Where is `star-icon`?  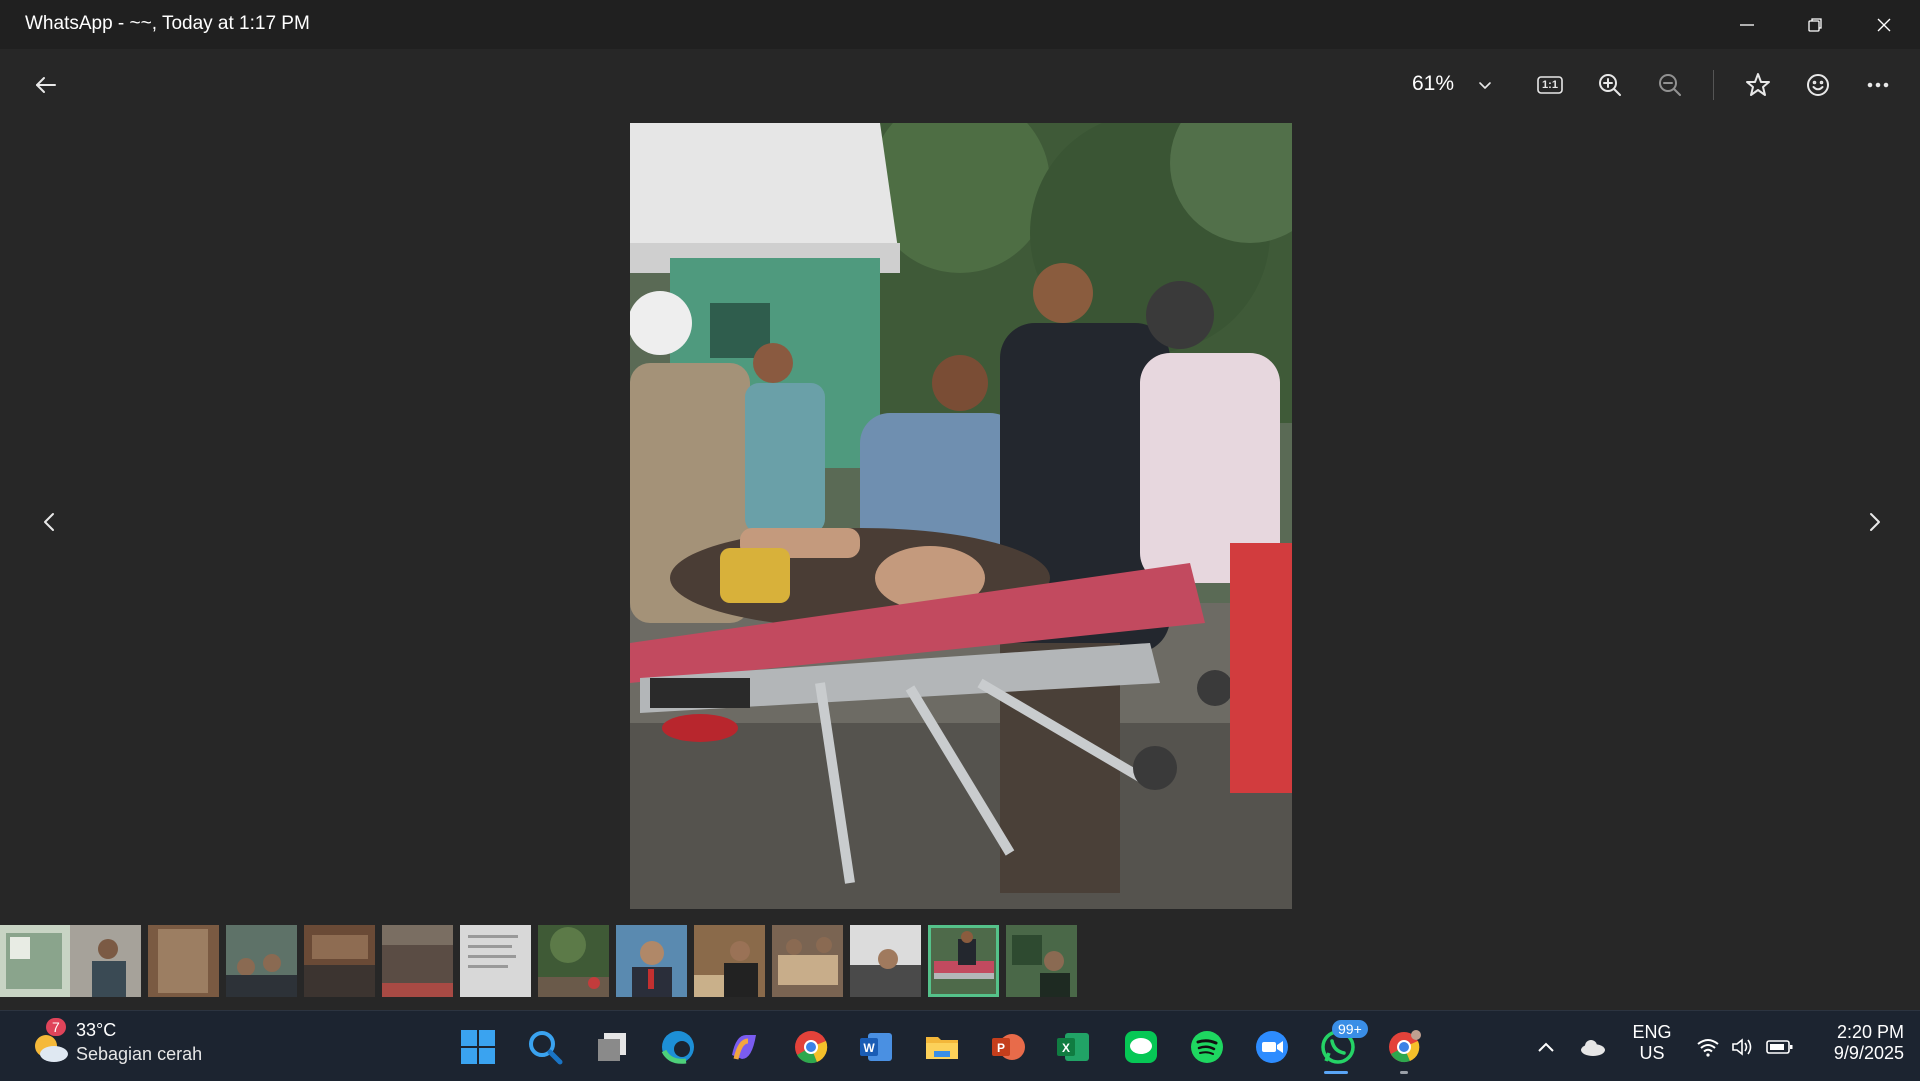 star-icon is located at coordinates (1758, 84).